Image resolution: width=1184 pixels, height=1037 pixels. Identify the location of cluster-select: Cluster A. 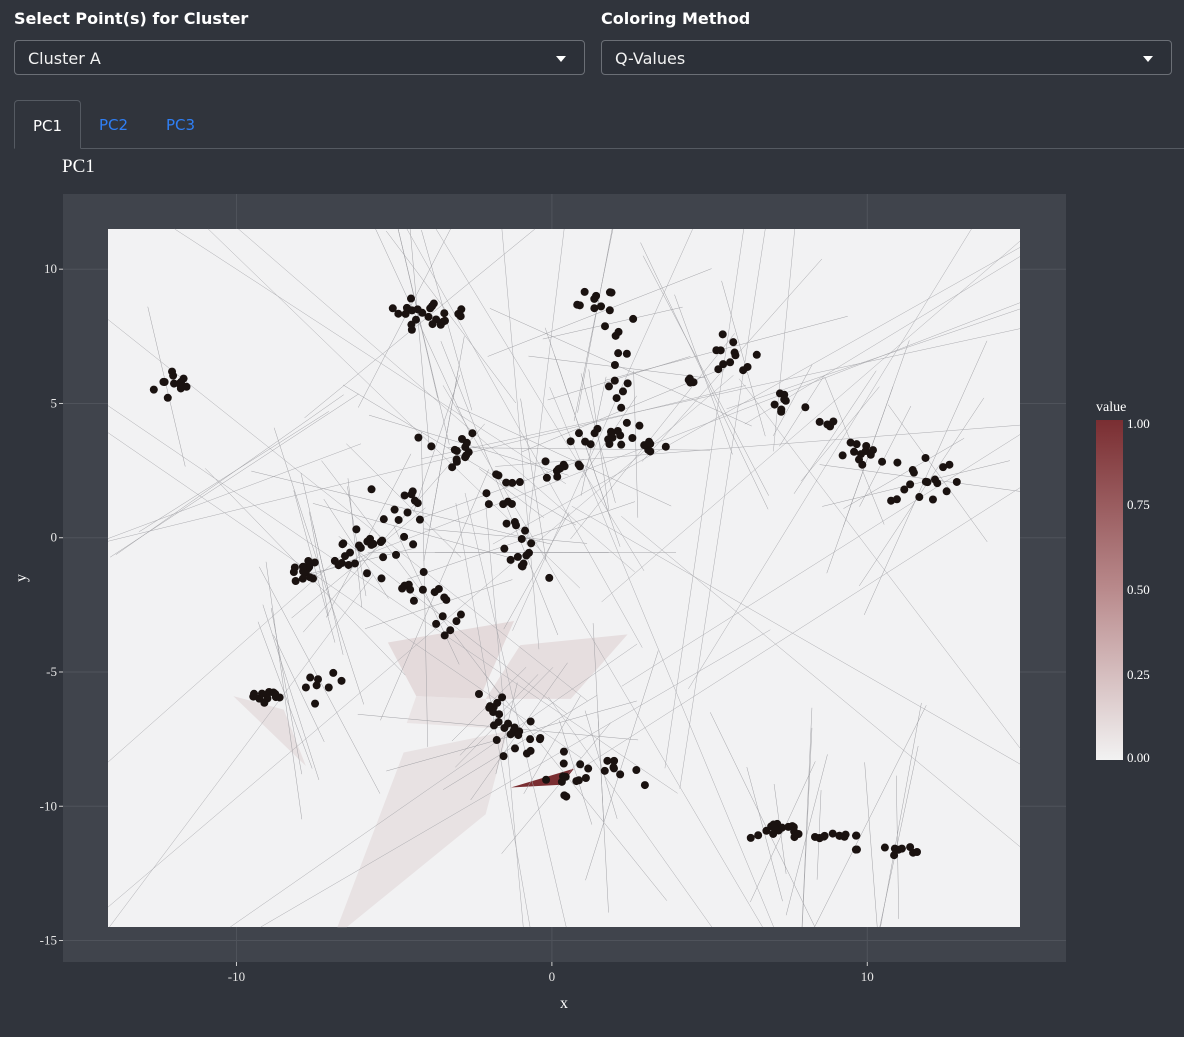
(299, 57).